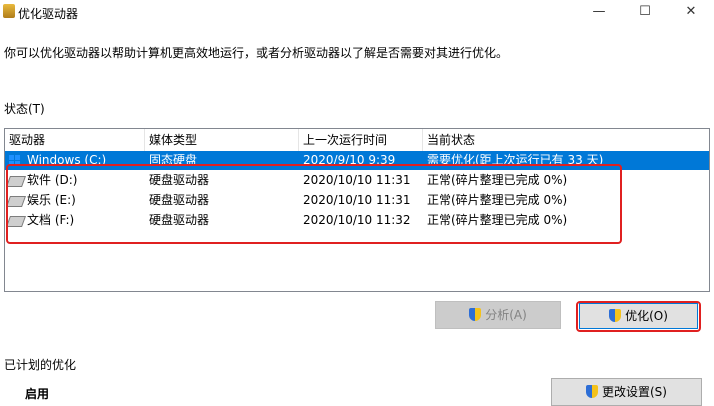 The height and width of the screenshot is (406, 714). Describe the element at coordinates (357, 13) in the screenshot. I see `title-bar: 优化驱动器 — ☐ ✕` at that location.